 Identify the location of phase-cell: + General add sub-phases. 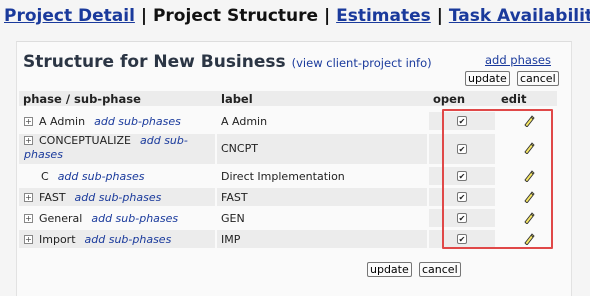
(117, 218).